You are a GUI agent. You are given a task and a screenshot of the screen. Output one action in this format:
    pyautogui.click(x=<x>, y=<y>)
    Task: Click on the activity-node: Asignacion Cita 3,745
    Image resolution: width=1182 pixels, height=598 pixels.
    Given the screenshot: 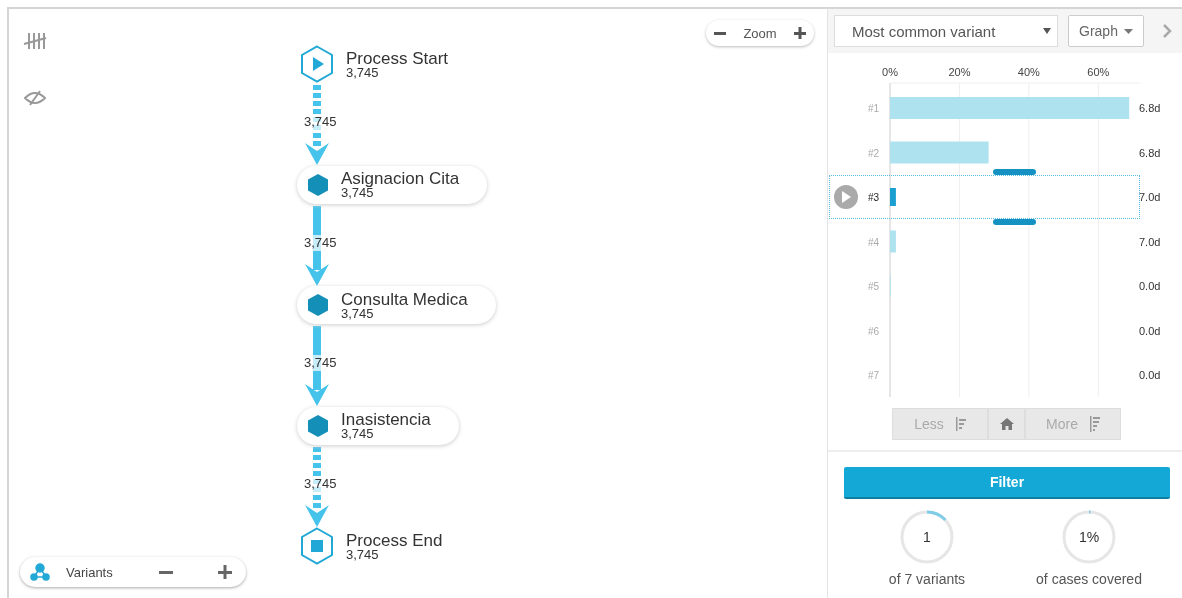 What is the action you would take?
    pyautogui.click(x=392, y=184)
    